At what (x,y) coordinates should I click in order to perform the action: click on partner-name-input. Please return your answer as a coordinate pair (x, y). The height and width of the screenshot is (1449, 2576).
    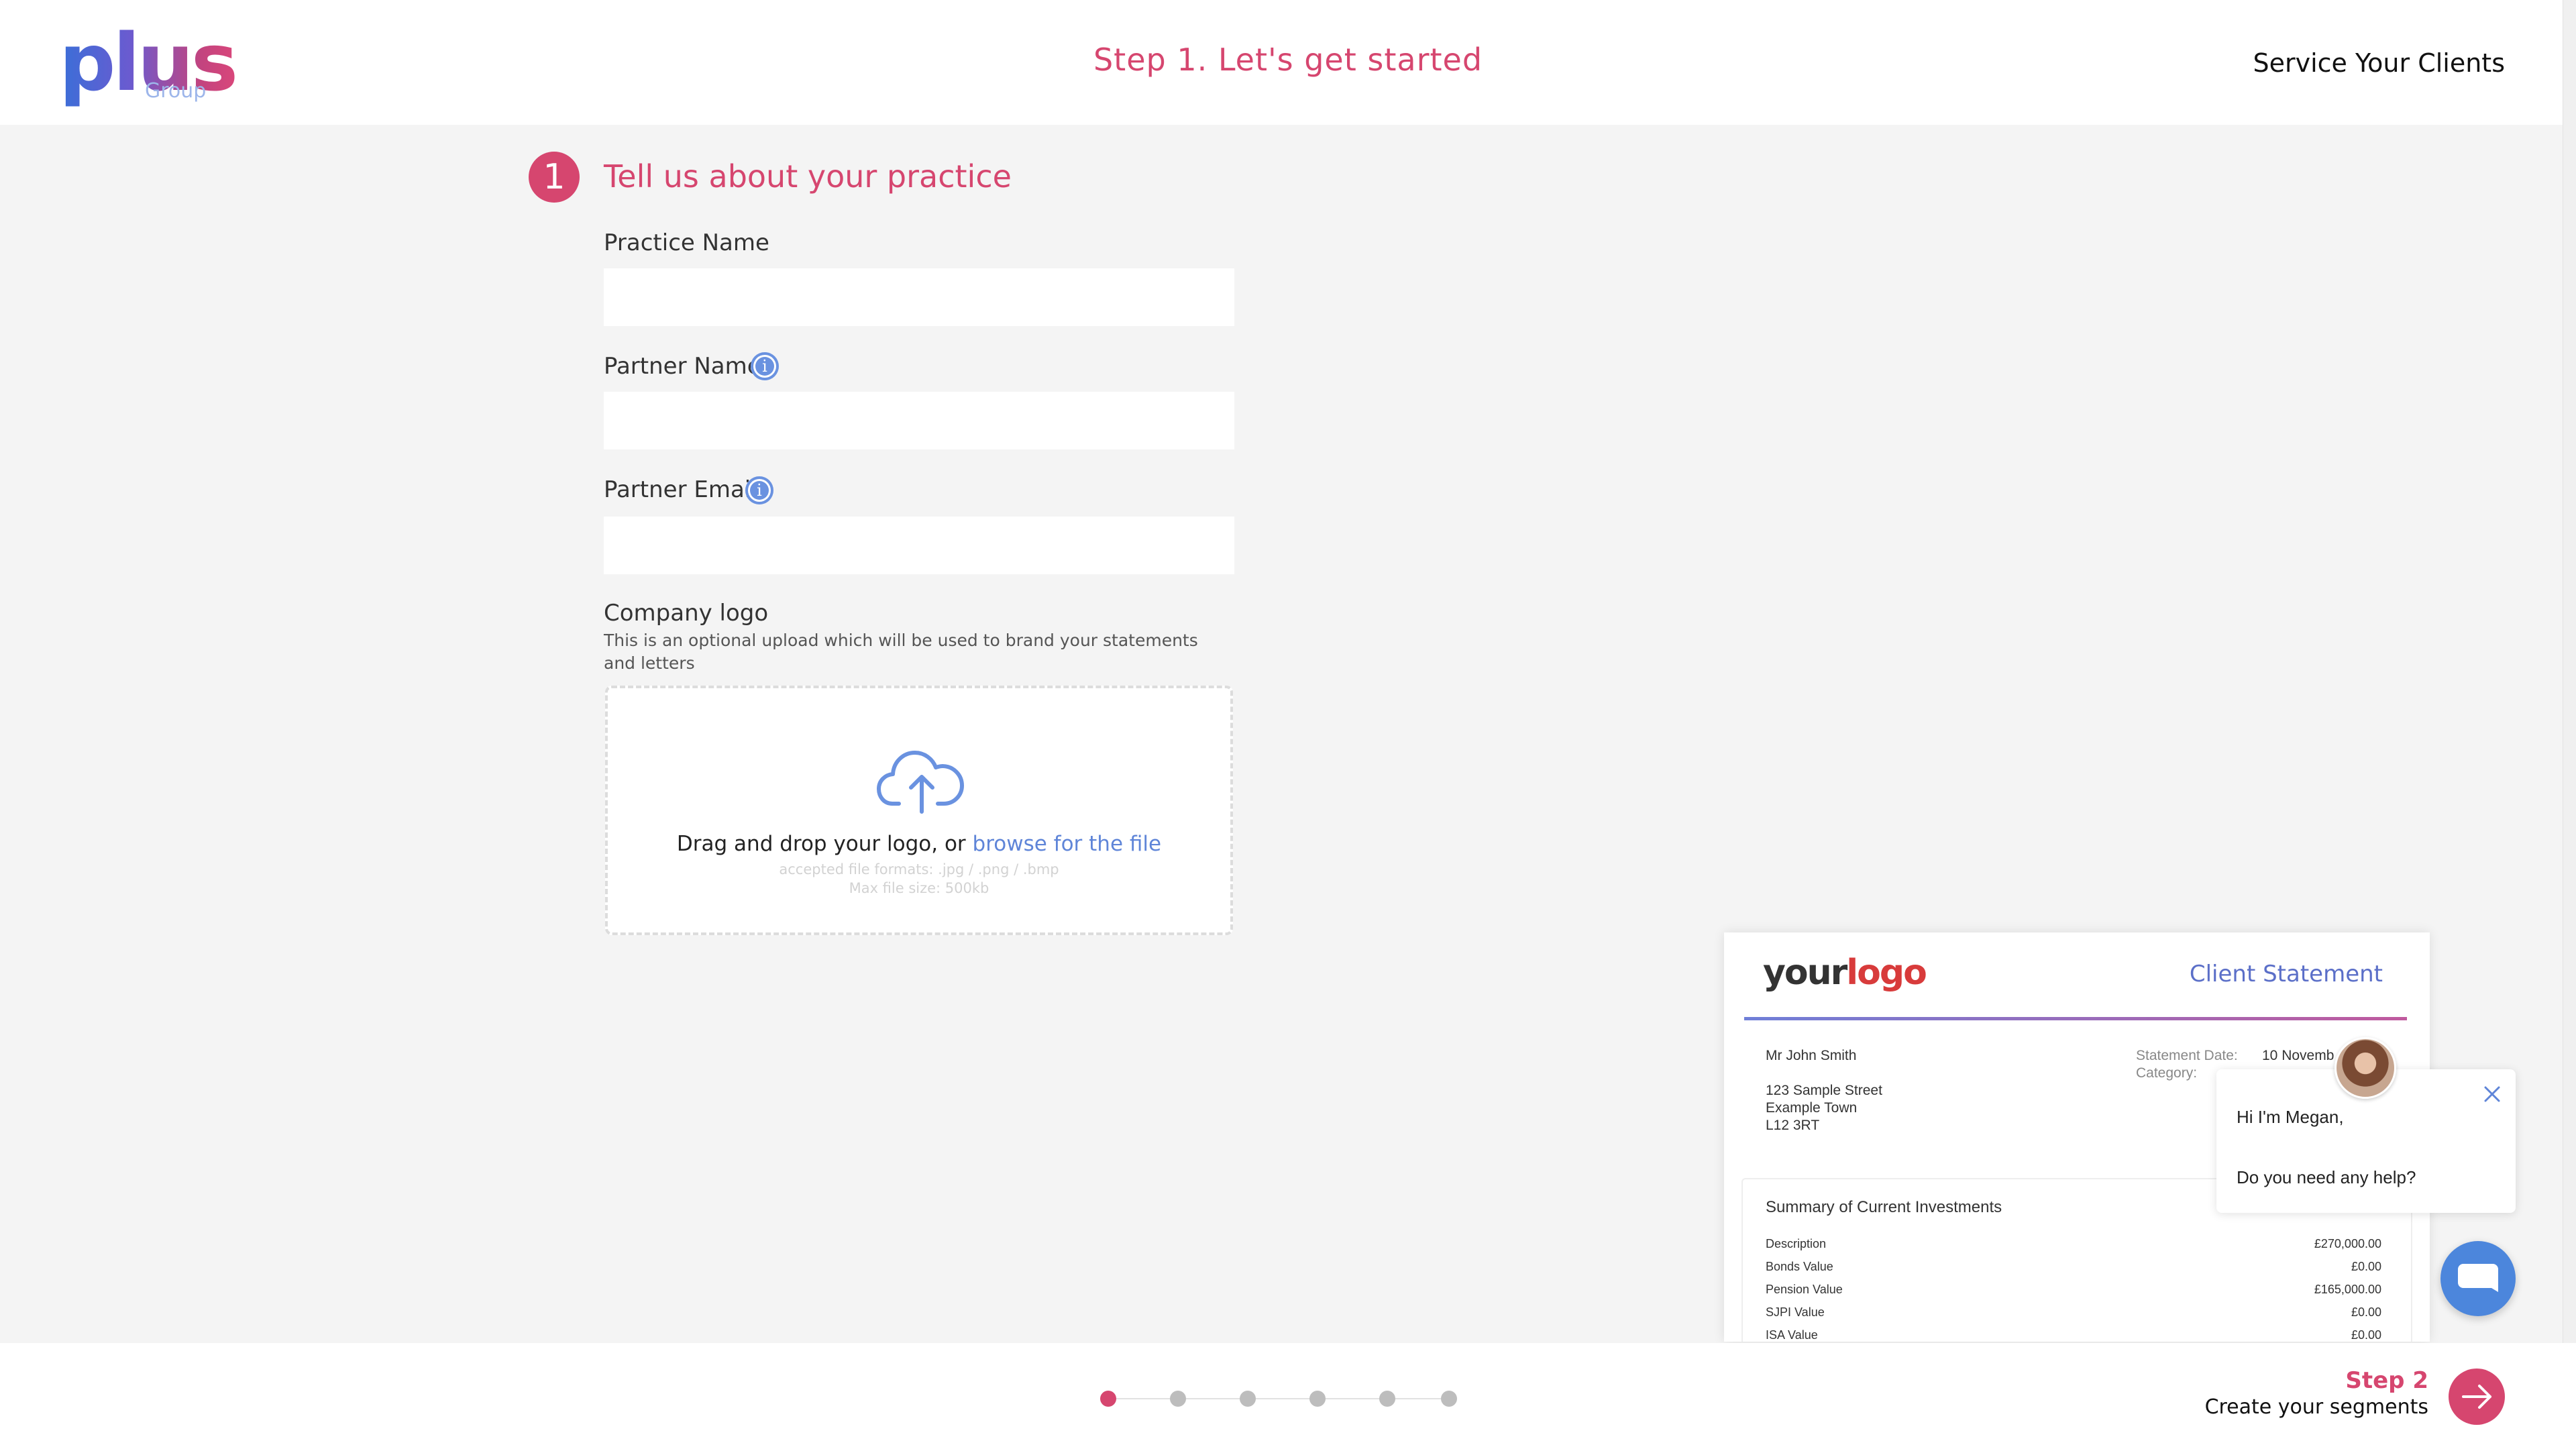
    Looking at the image, I should click on (919, 420).